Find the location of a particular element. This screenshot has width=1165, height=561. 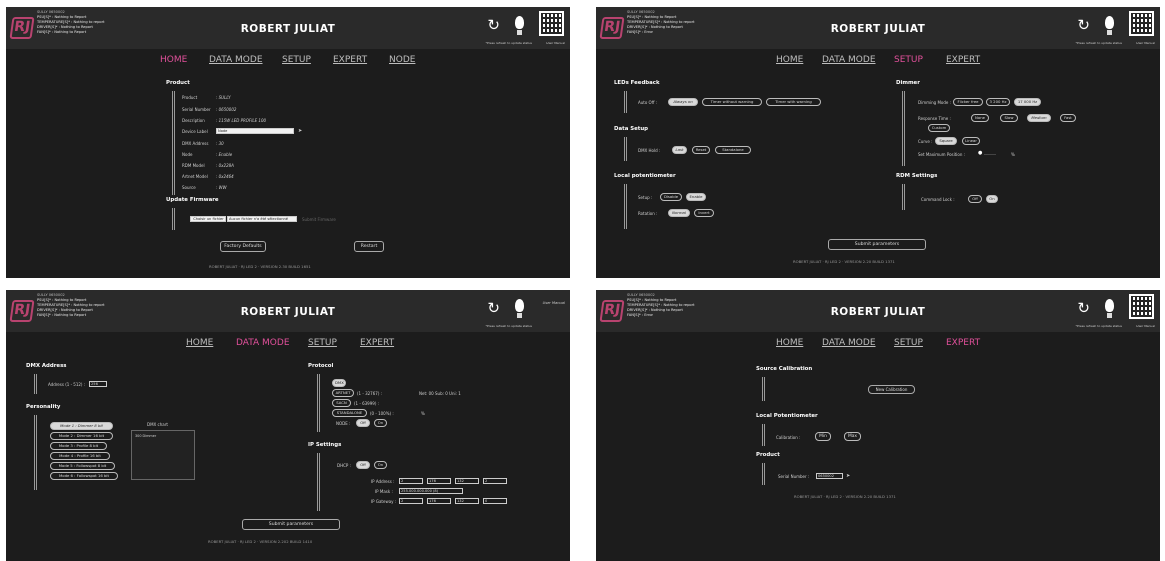

submit-firmware-button: Submit Firmware is located at coordinates (319, 219).